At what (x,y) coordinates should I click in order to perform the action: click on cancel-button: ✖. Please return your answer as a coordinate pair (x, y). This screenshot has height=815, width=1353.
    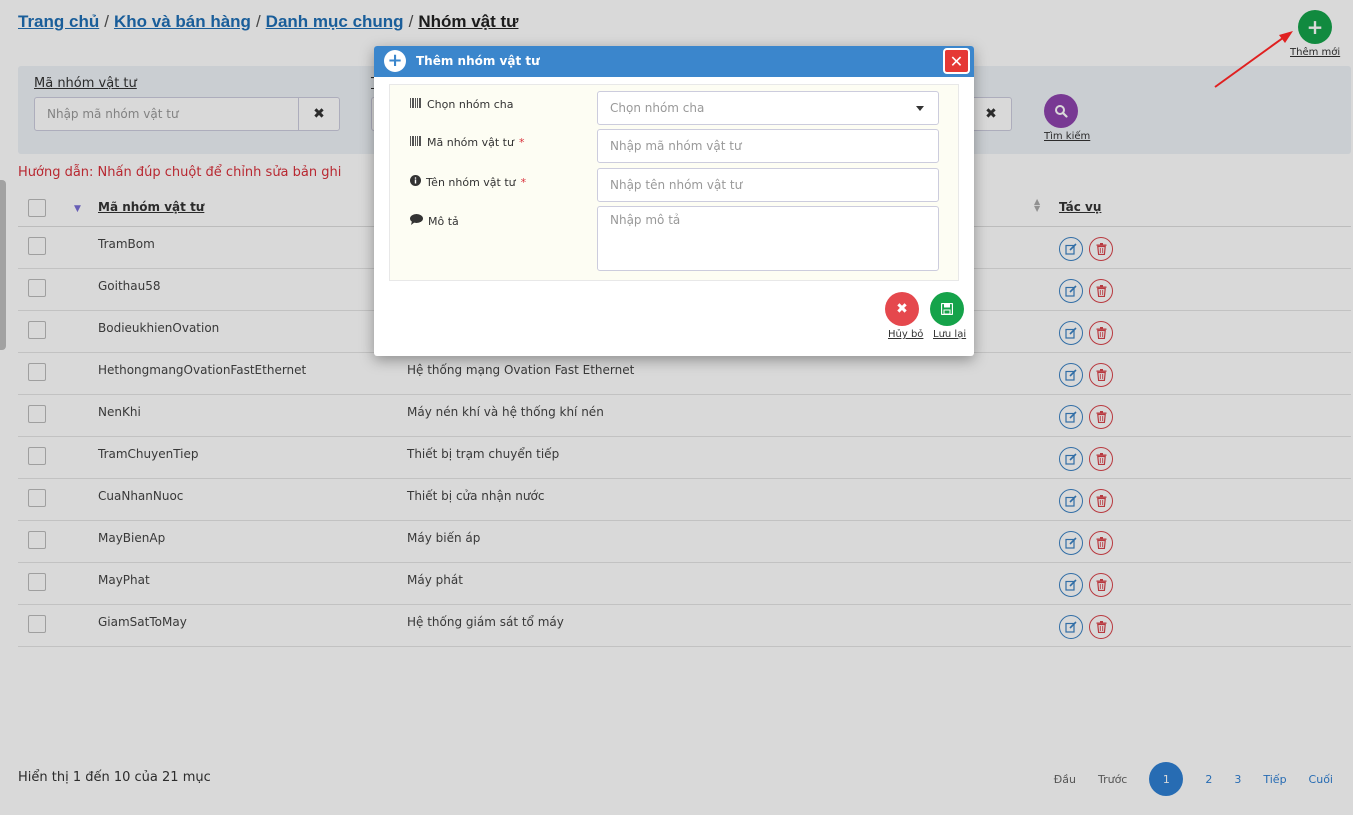
    Looking at the image, I should click on (902, 309).